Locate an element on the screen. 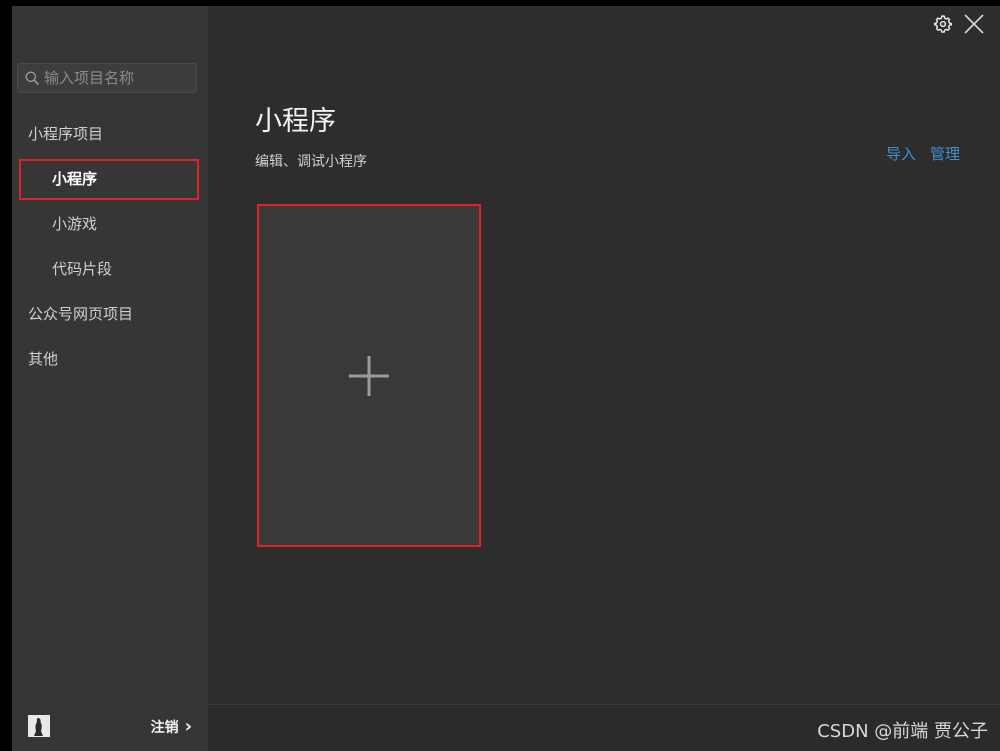 This screenshot has width=1000, height=751. new-project-card is located at coordinates (369, 375).